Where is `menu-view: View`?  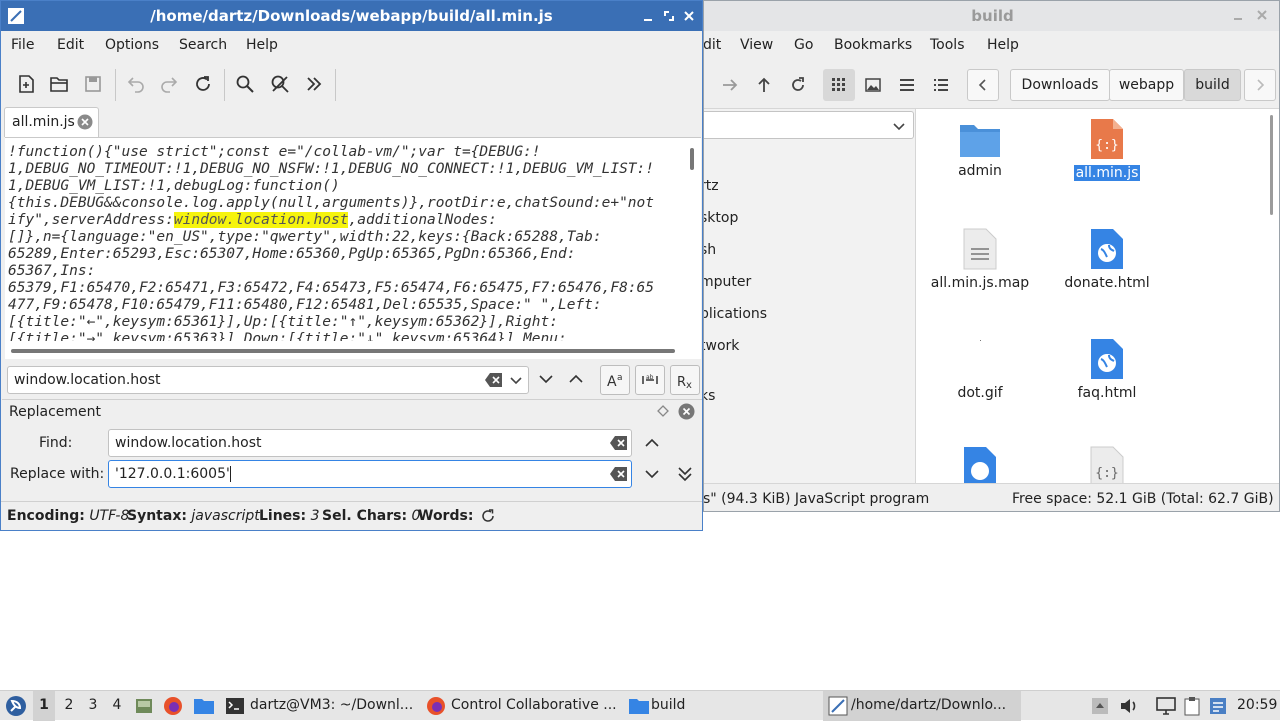
menu-view: View is located at coordinates (756, 45).